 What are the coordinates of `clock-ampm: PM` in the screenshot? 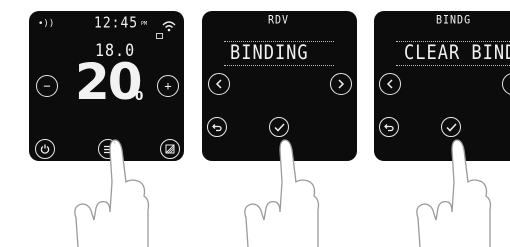 It's located at (144, 24).